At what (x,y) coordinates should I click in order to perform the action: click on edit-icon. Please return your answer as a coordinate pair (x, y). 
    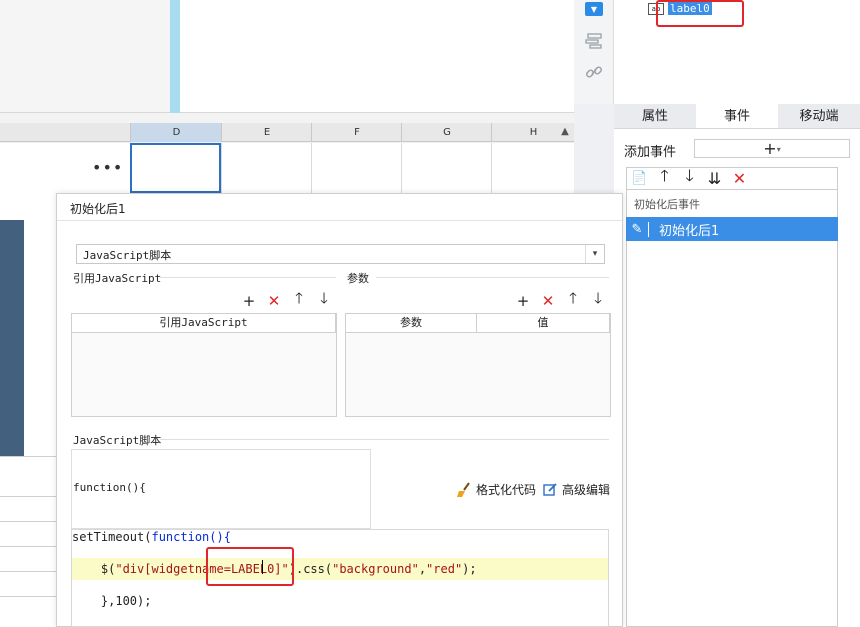
    Looking at the image, I should click on (550, 489).